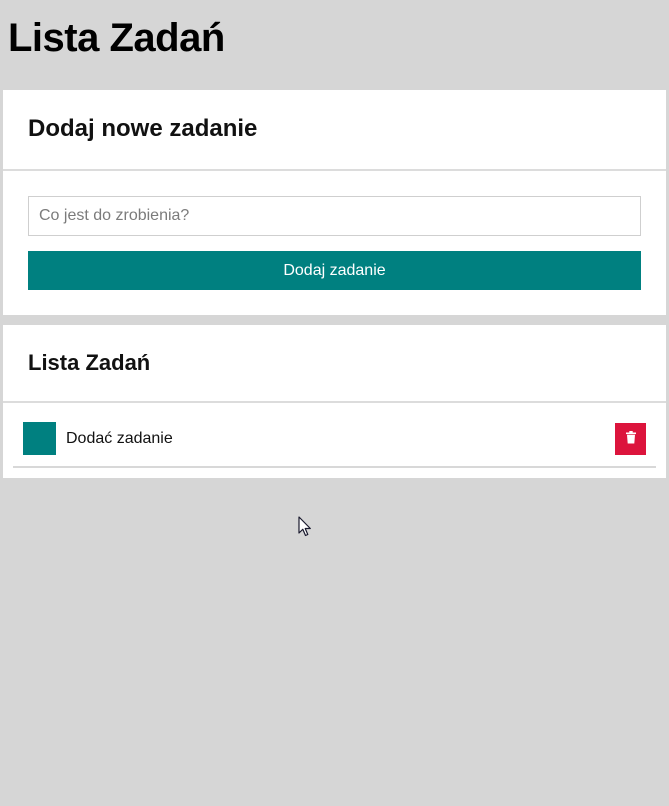 The image size is (669, 806). Describe the element at coordinates (334, 216) in the screenshot. I see `new-task-input` at that location.